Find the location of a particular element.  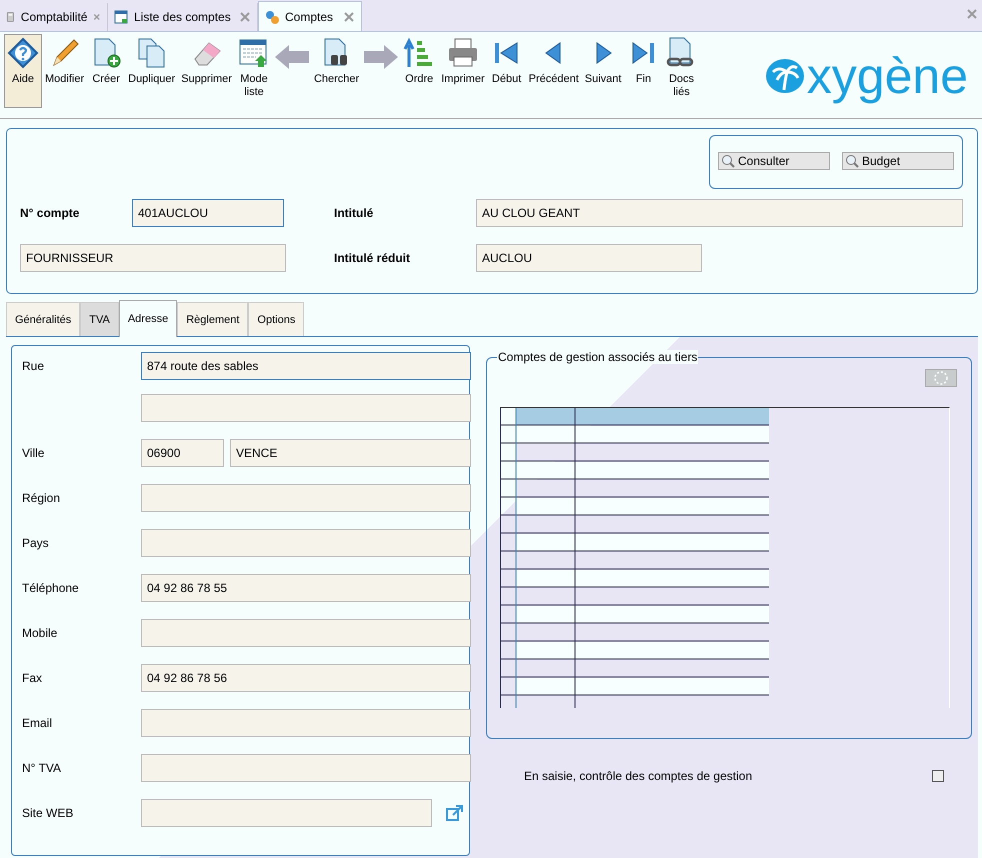

toolbar-button: Modifier is located at coordinates (65, 71).